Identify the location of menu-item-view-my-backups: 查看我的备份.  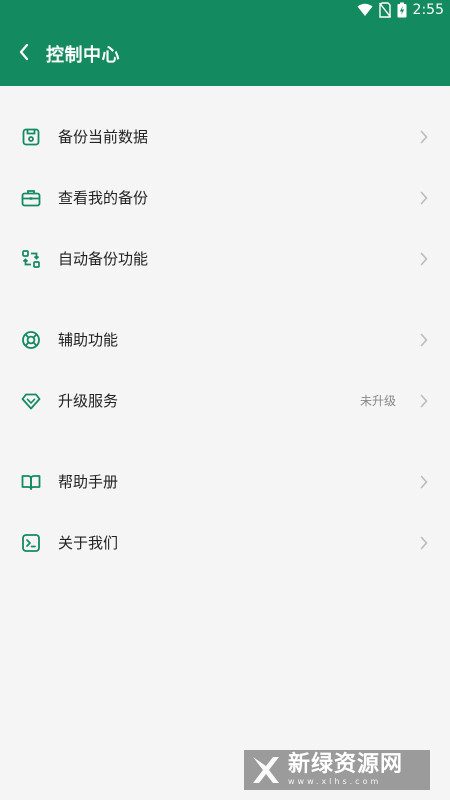
(225, 197).